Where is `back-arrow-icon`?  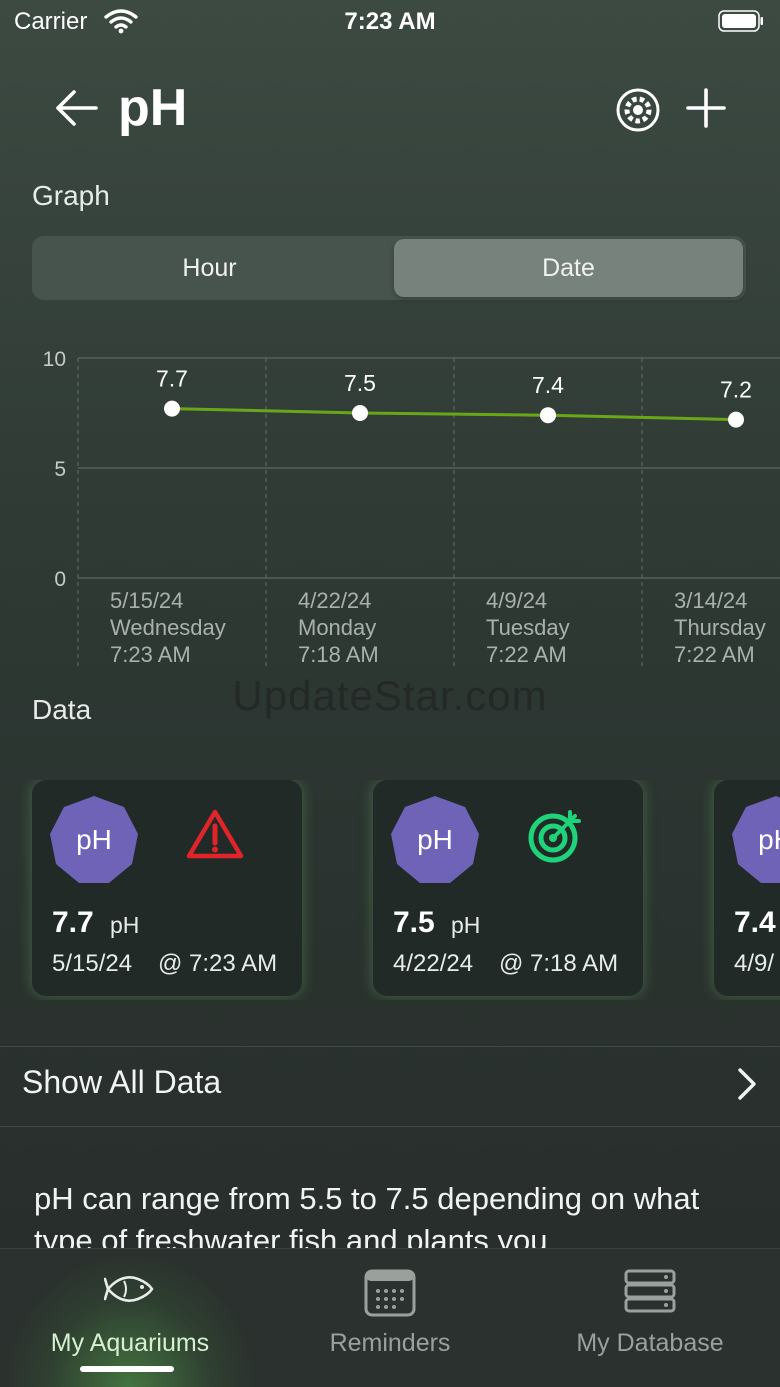
back-arrow-icon is located at coordinates (76, 110).